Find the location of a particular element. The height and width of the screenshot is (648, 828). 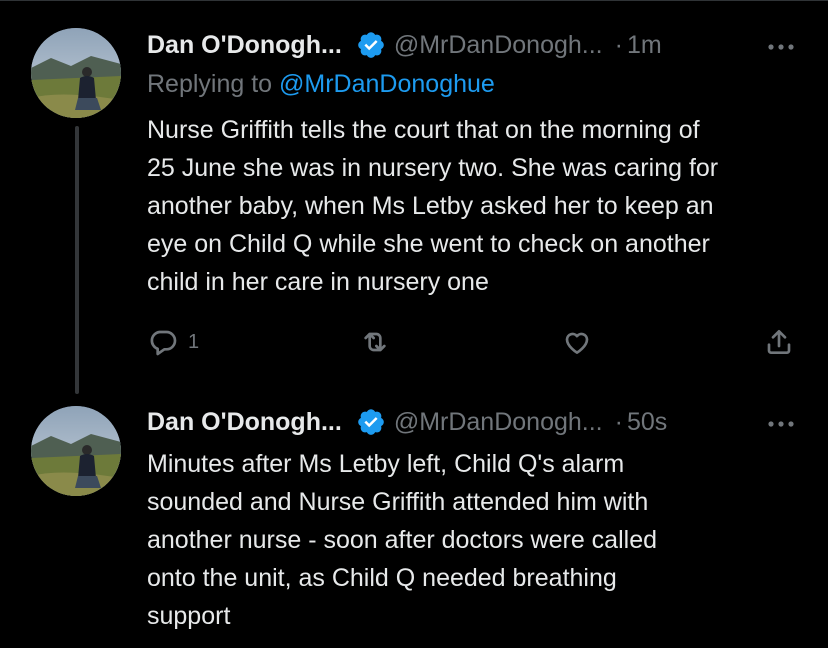

like-button is located at coordinates (577, 342).